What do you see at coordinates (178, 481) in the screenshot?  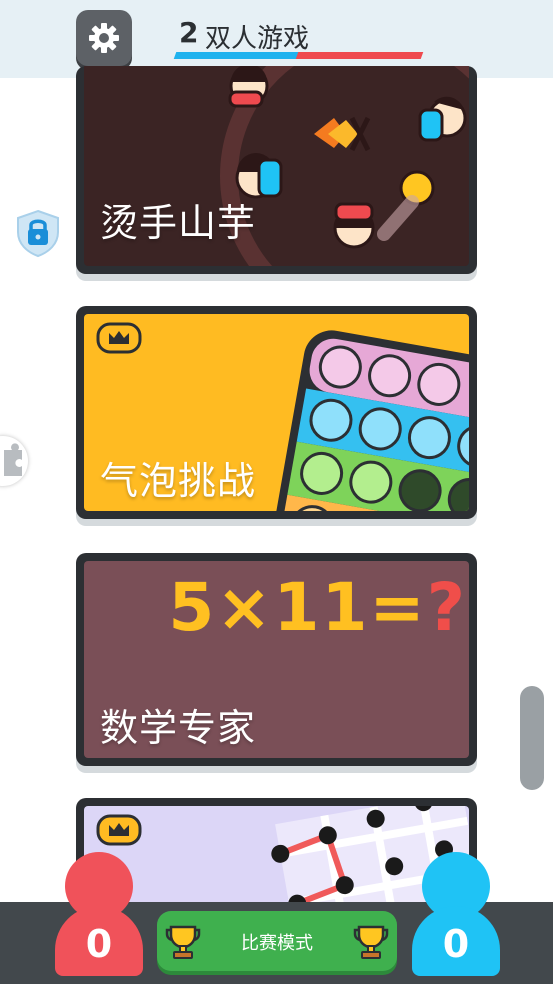 I see `game-title: 气泡挑战` at bounding box center [178, 481].